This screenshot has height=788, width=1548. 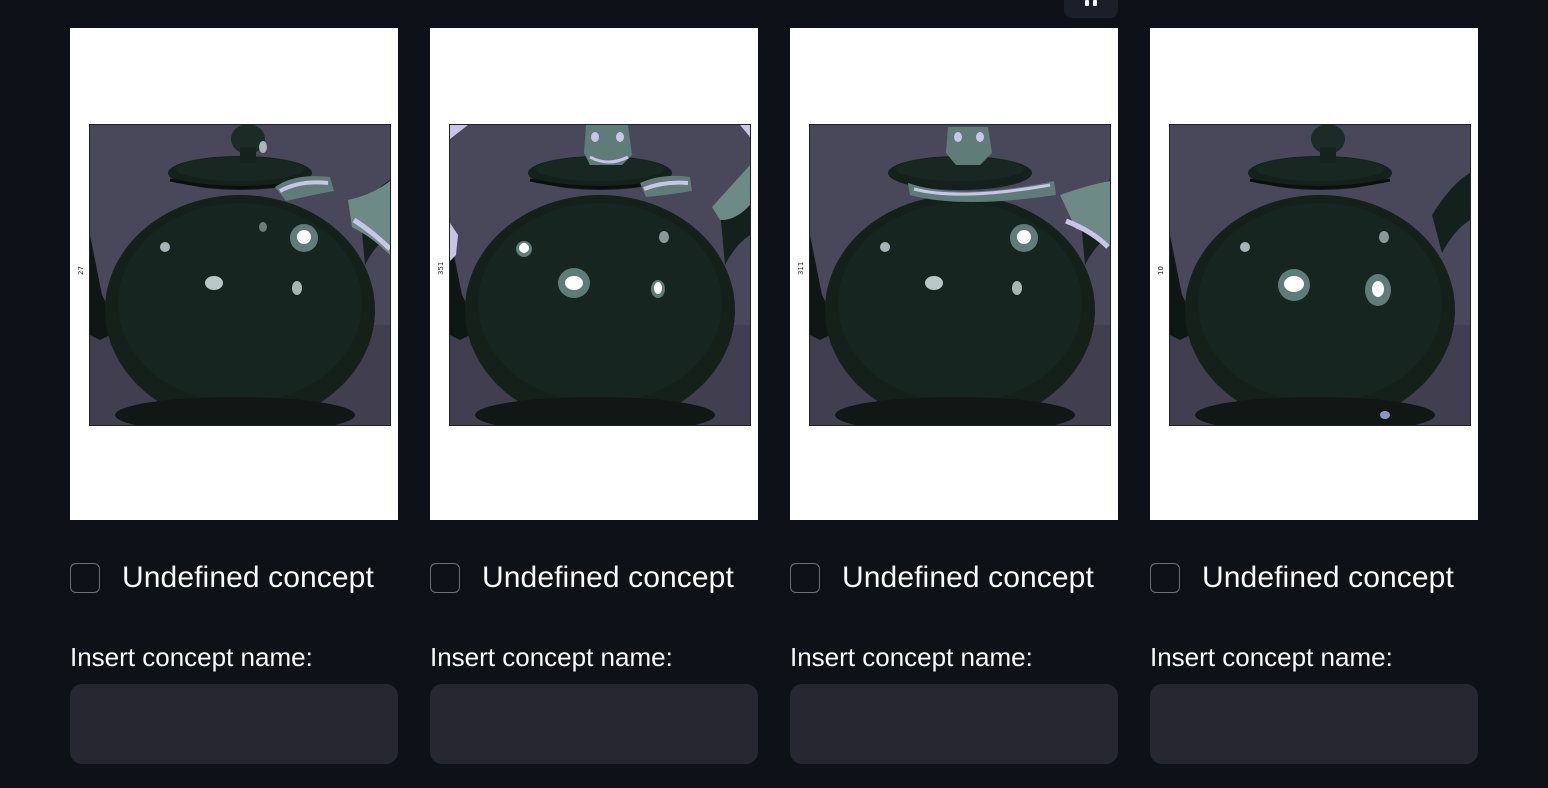 I want to click on grip-icon, so click(x=1091, y=3).